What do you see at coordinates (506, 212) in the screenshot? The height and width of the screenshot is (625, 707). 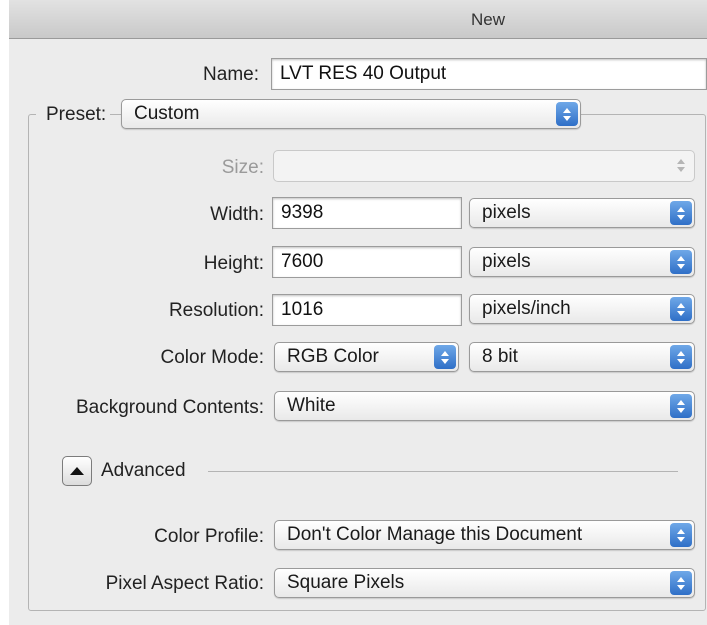 I see `width-unit-value: pixels` at bounding box center [506, 212].